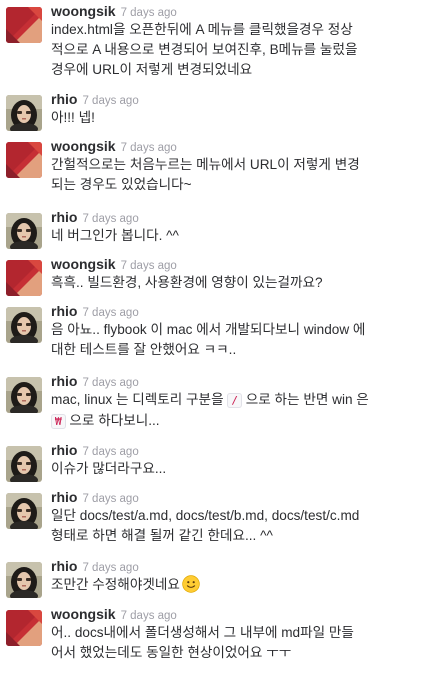  Describe the element at coordinates (191, 584) in the screenshot. I see `slightly-smiling-face-icon` at that location.